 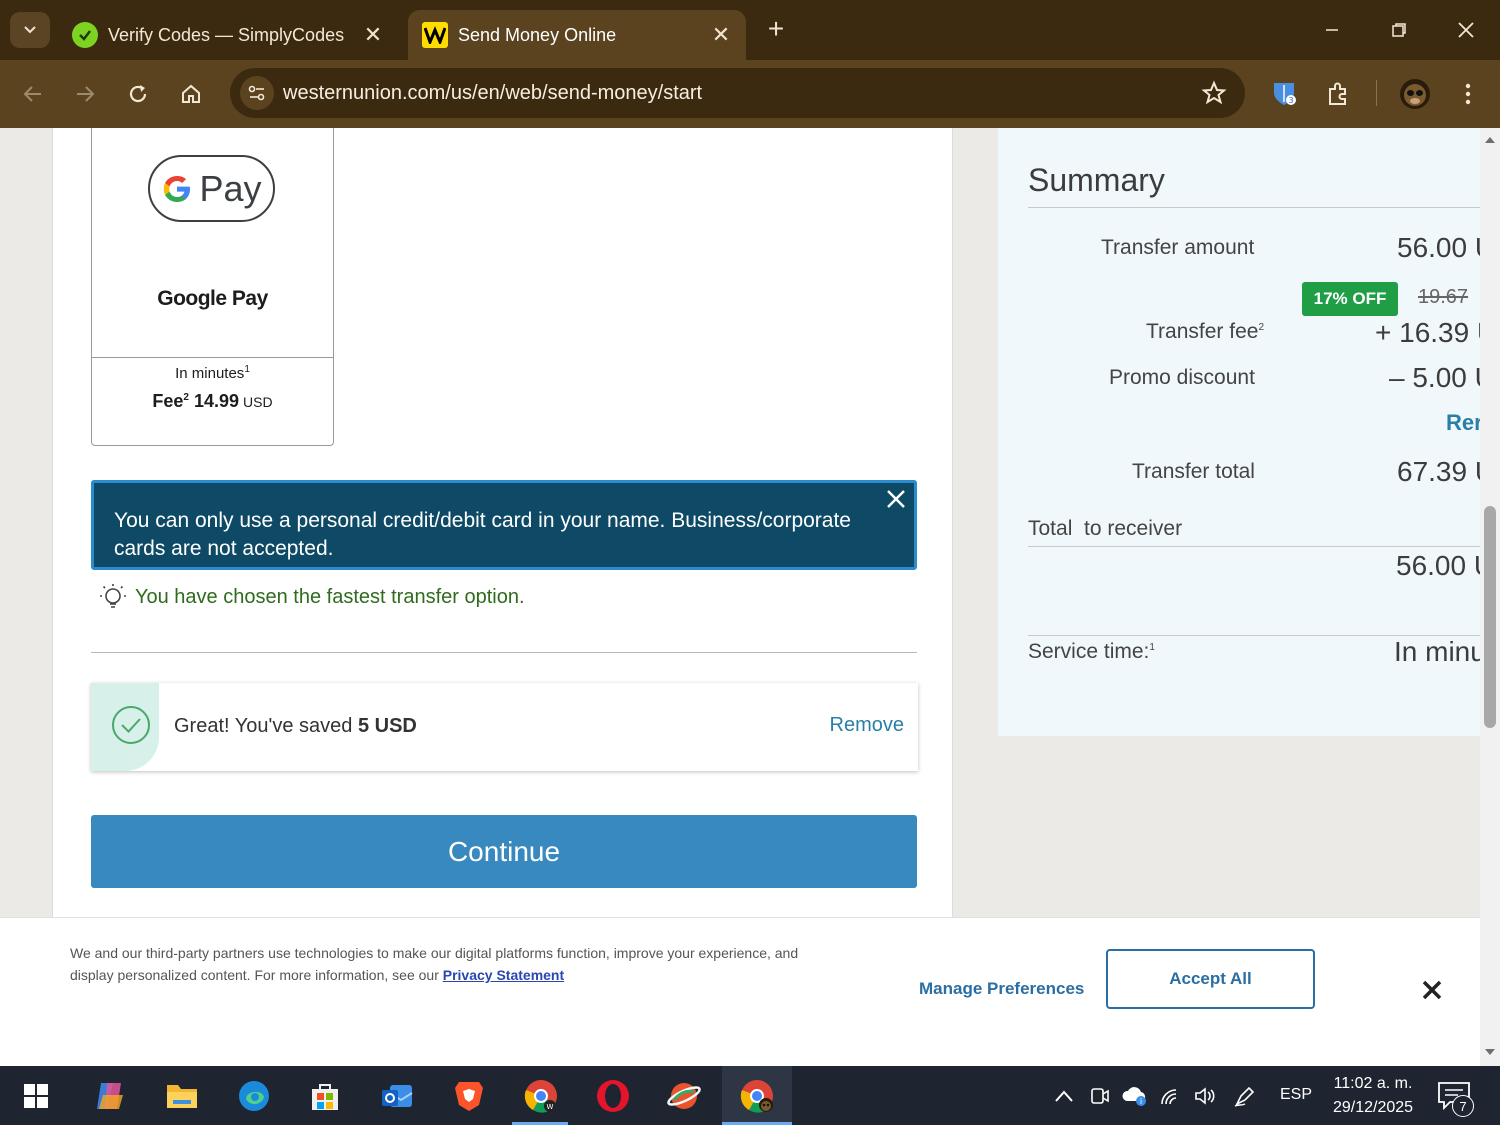 I want to click on chevron-down-icon, so click(x=30, y=30).